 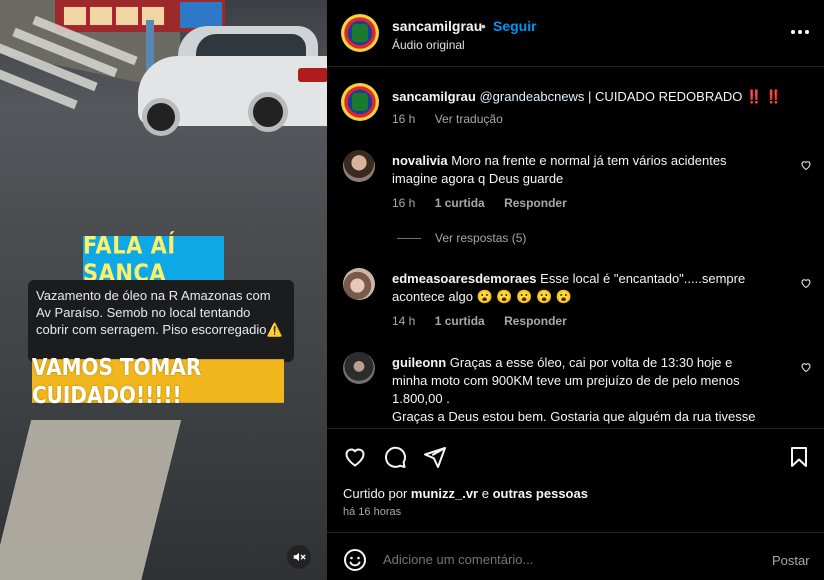 I want to click on more-options-button, so click(x=800, y=32).